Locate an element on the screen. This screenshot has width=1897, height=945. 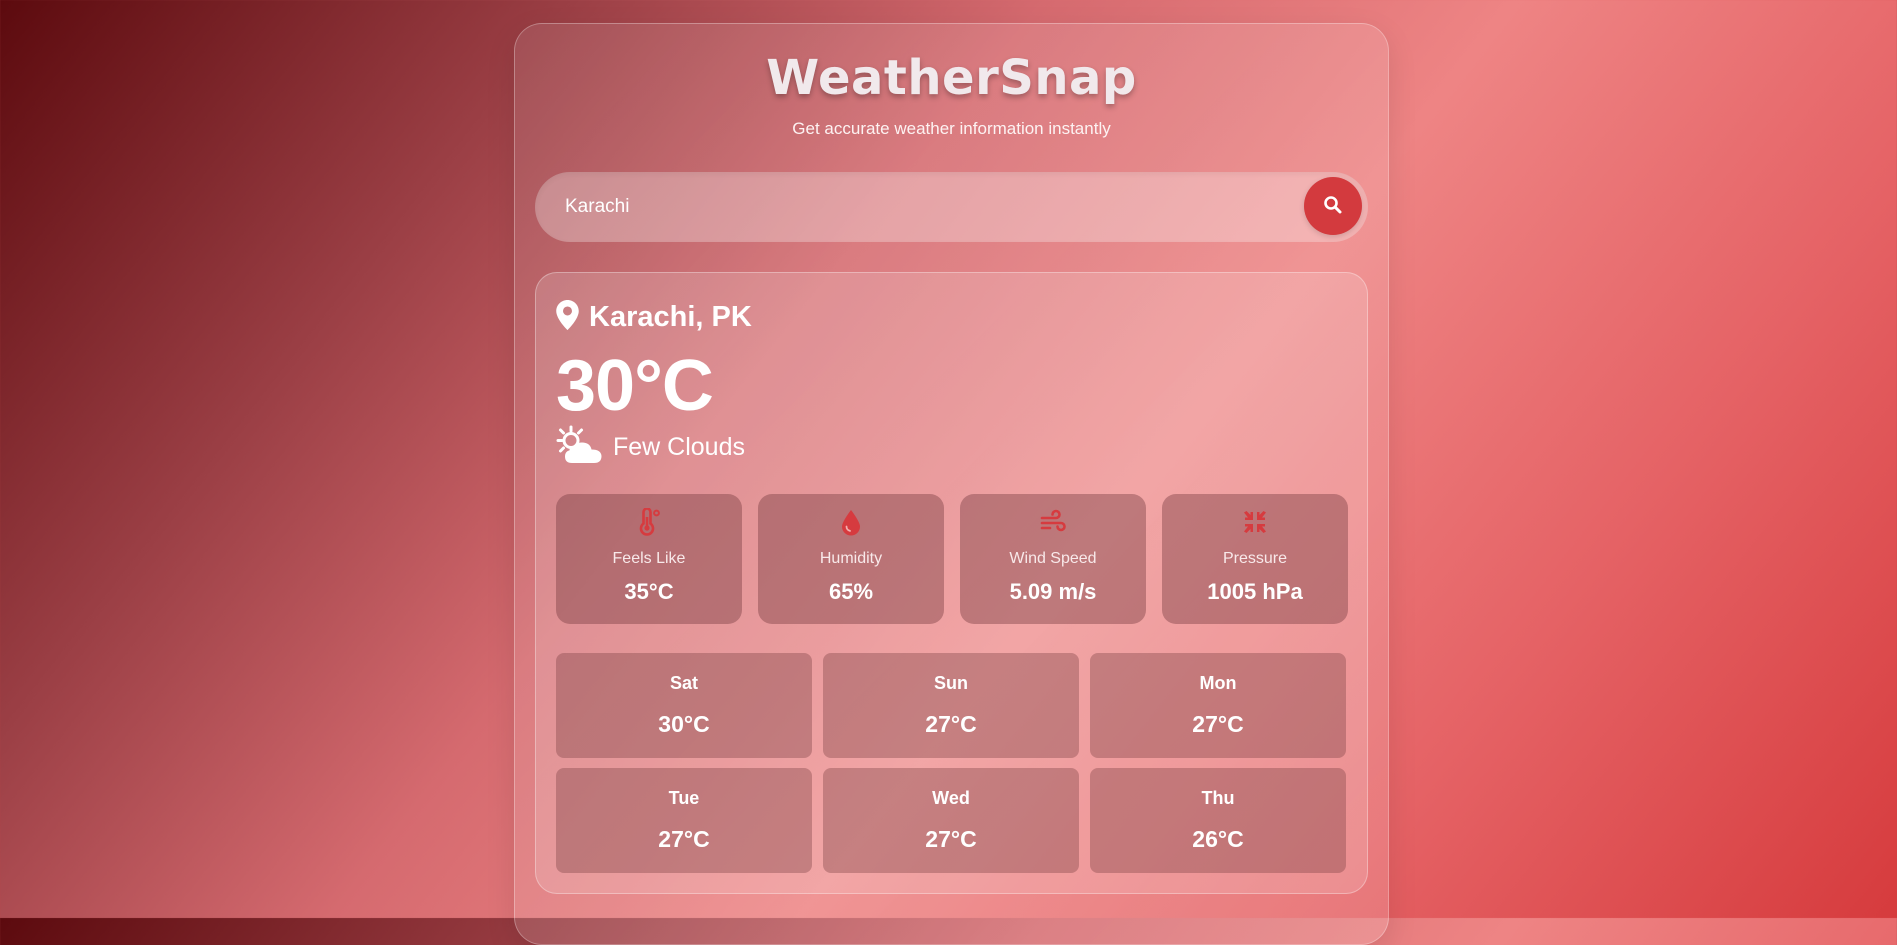
detail-value: 65% is located at coordinates (851, 591).